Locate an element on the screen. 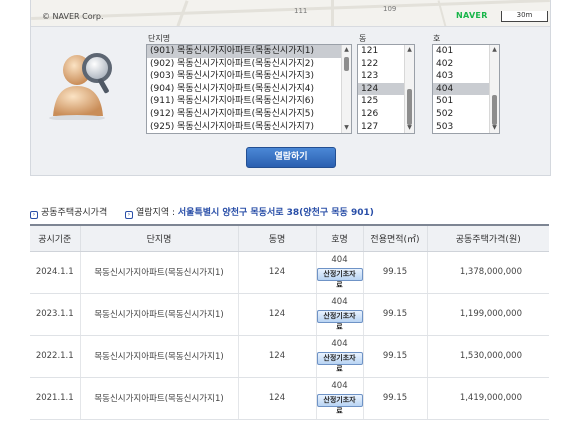 The width and height of the screenshot is (580, 427). cell-price: 1,419,000,000 is located at coordinates (487, 398).